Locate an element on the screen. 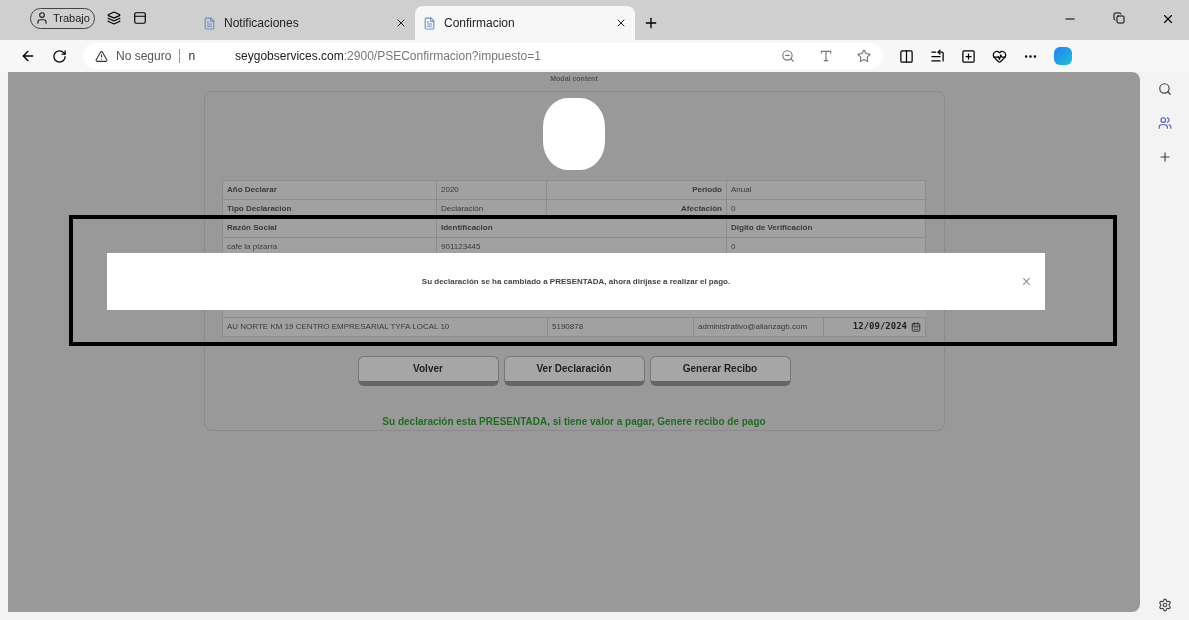 The image size is (1189, 620). close-icon is located at coordinates (1168, 19).